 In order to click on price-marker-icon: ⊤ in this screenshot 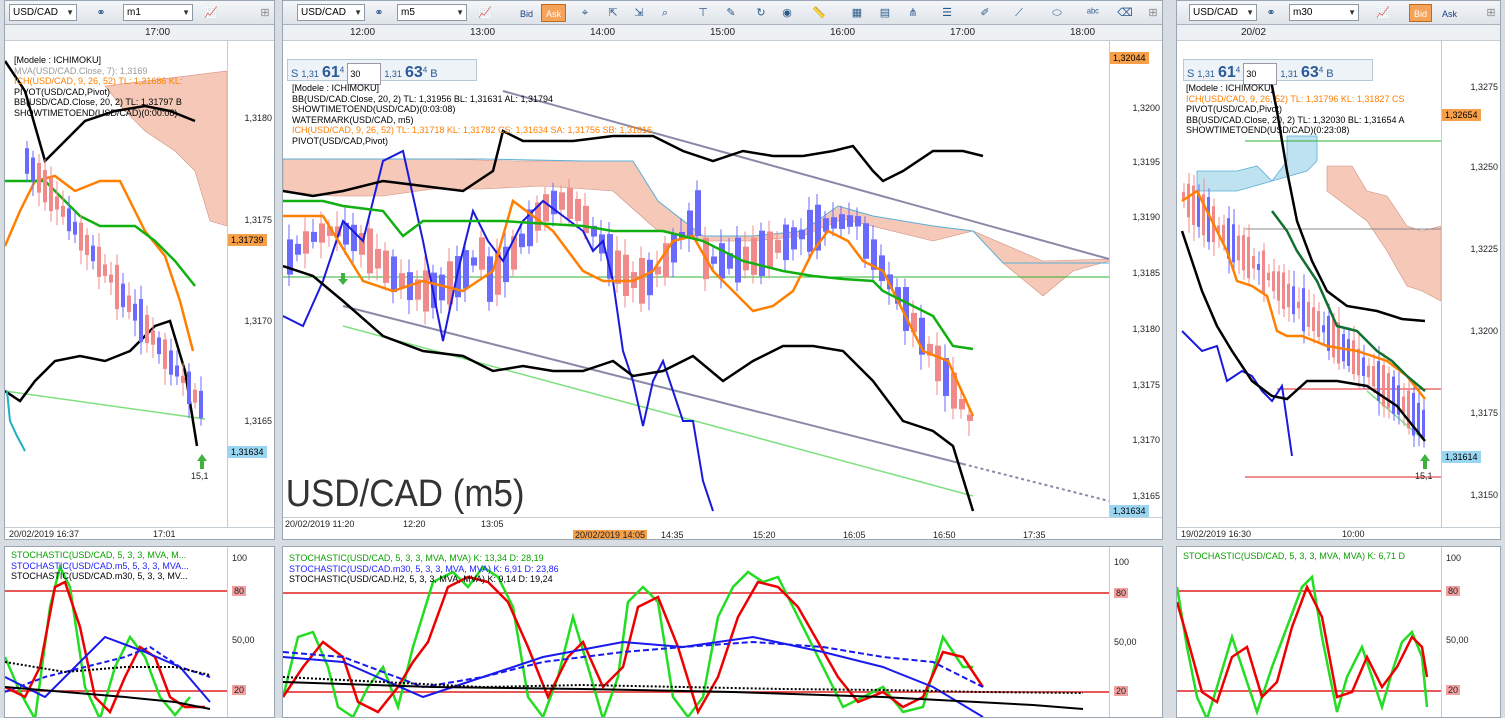, I will do `click(703, 13)`.